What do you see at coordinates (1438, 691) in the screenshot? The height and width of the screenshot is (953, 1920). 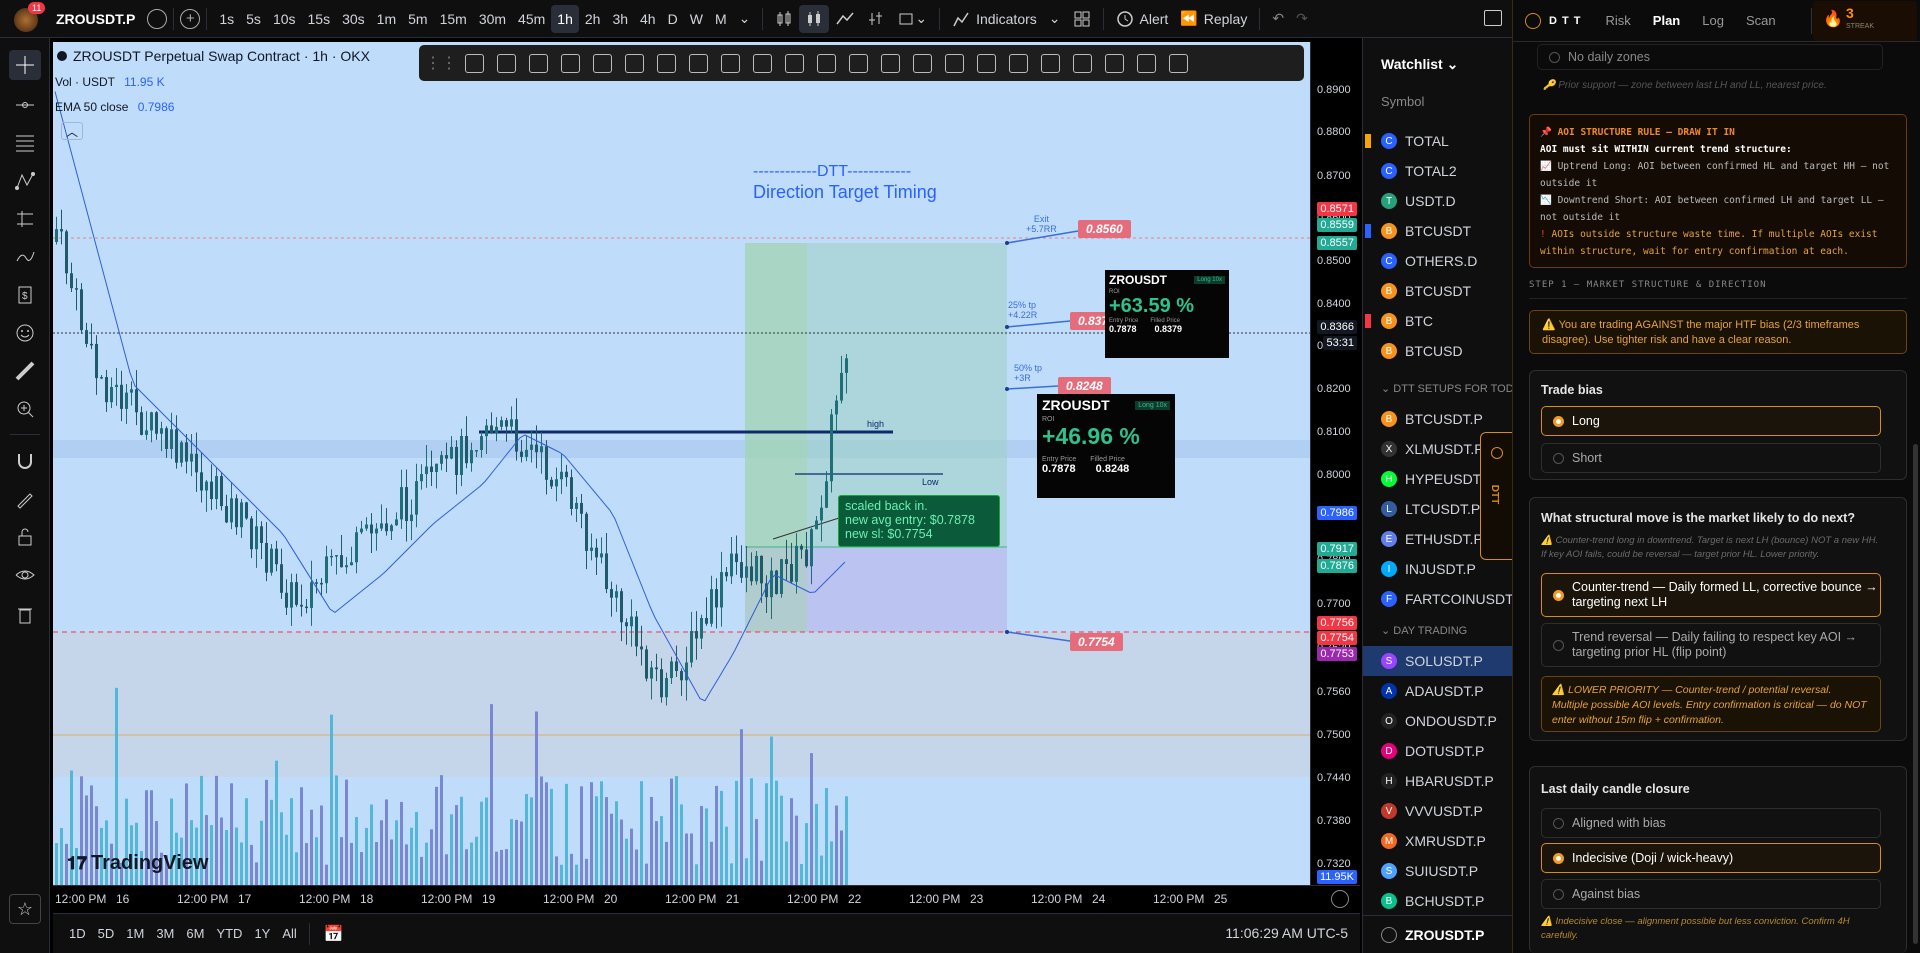 I see `watchlist-row: A ADAUSDT.P` at bounding box center [1438, 691].